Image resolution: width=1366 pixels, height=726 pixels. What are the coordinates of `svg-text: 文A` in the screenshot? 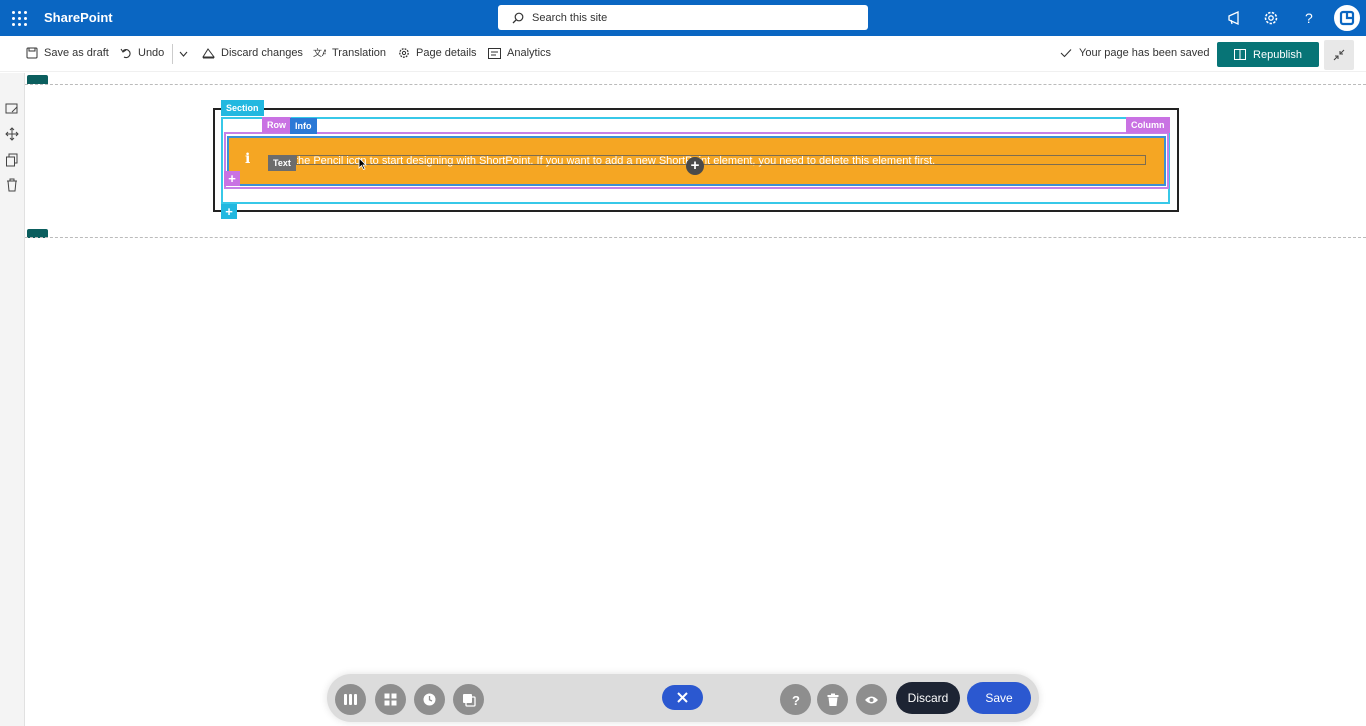 It's located at (319, 52).